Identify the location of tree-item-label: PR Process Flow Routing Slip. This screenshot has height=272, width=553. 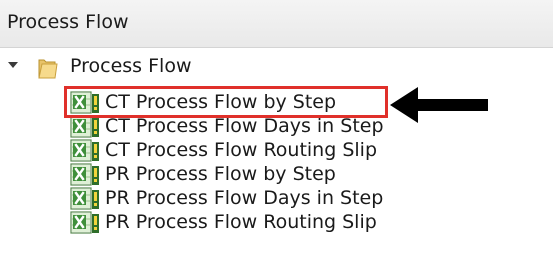
(241, 222).